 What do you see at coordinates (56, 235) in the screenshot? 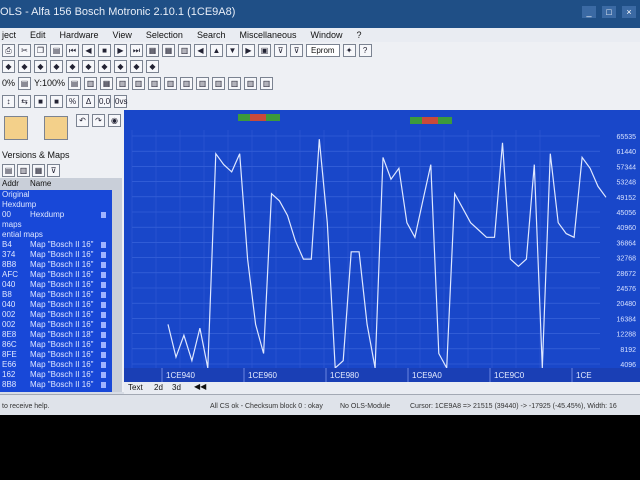
I see `list-item: ential maps` at bounding box center [56, 235].